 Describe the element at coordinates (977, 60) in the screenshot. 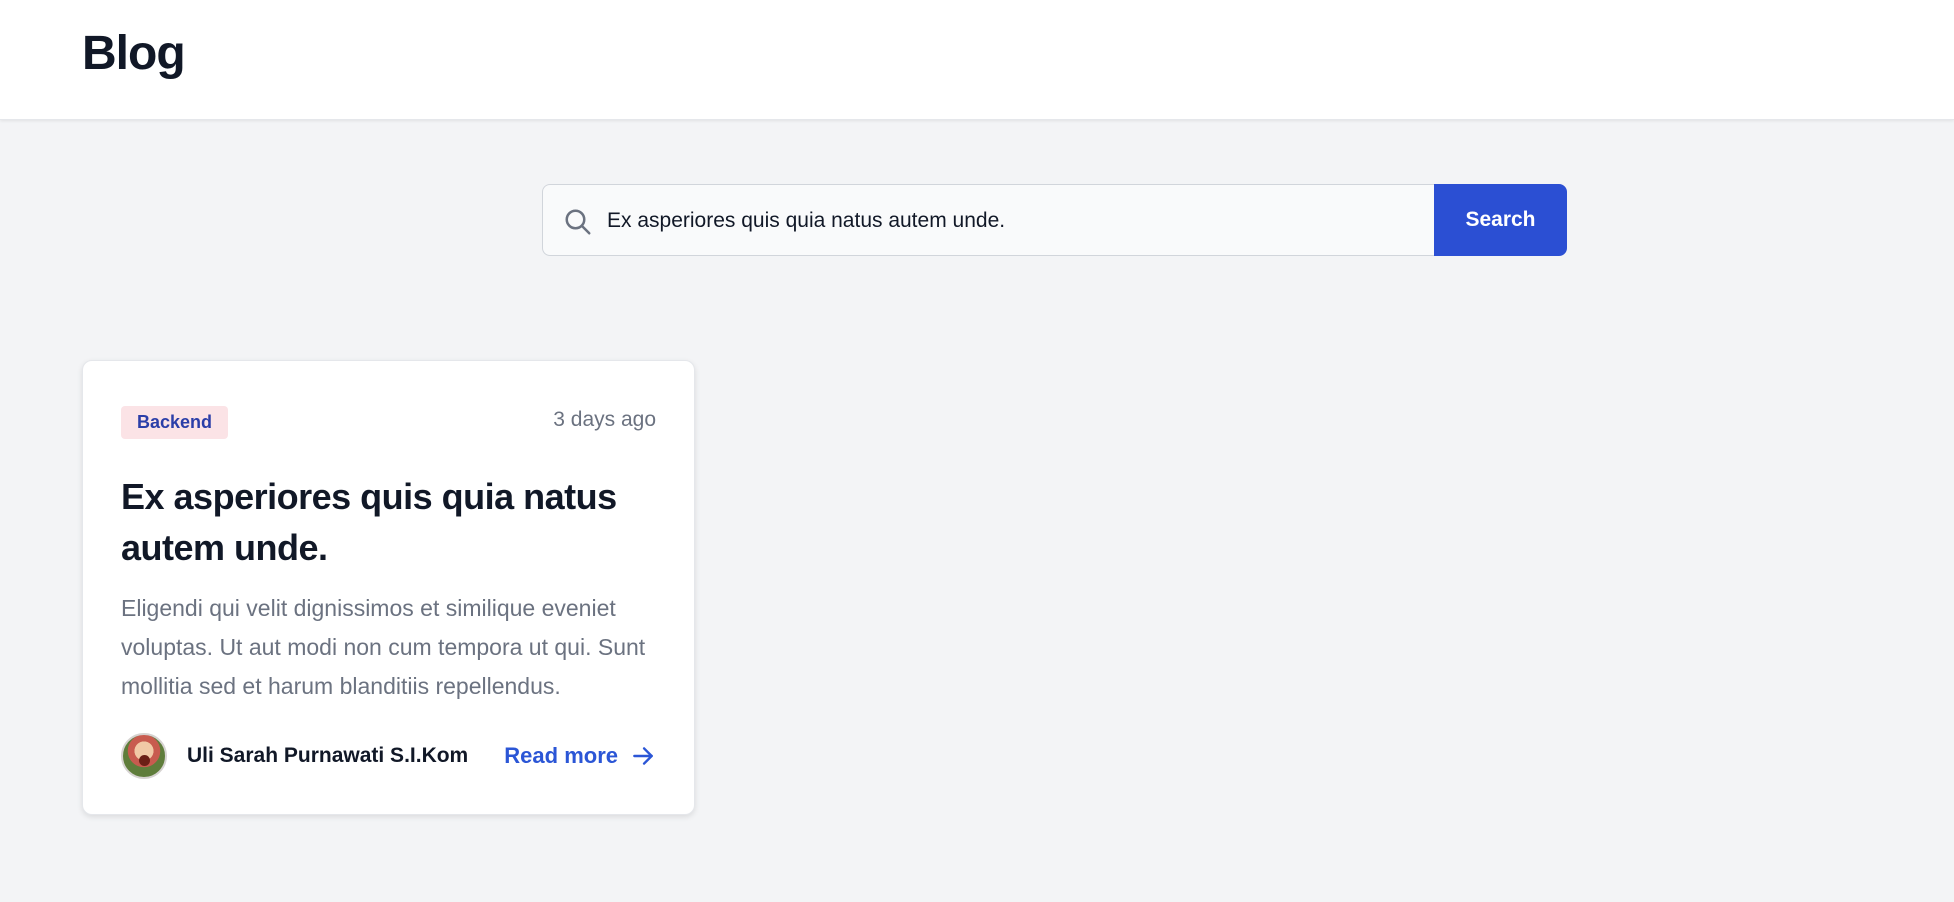

I see `header: Blog` at that location.